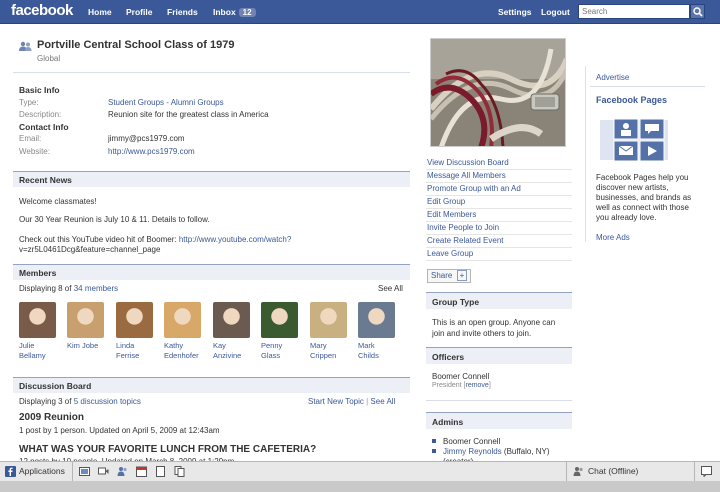  What do you see at coordinates (51, 417) in the screenshot?
I see `topic-title-1: 2009 Reunion` at bounding box center [51, 417].